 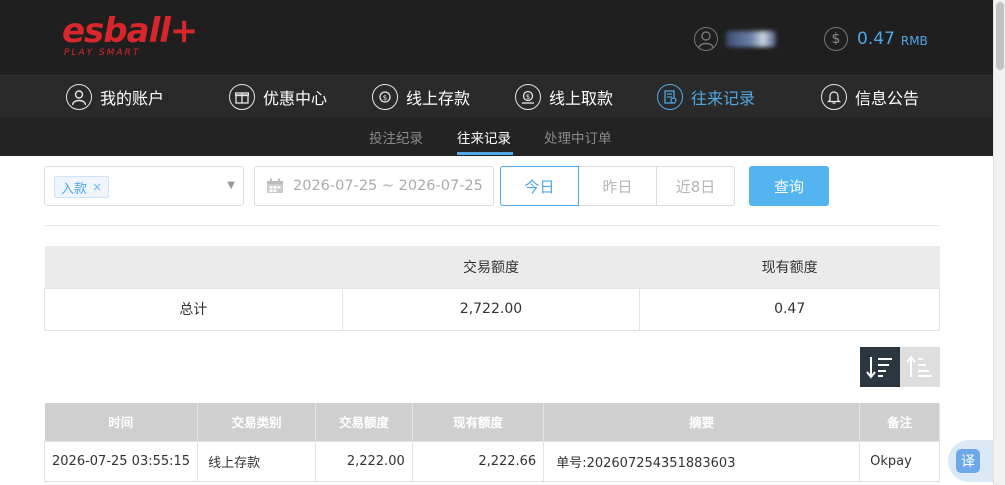 I want to click on nav-promotions: 优惠中心, so click(x=278, y=97).